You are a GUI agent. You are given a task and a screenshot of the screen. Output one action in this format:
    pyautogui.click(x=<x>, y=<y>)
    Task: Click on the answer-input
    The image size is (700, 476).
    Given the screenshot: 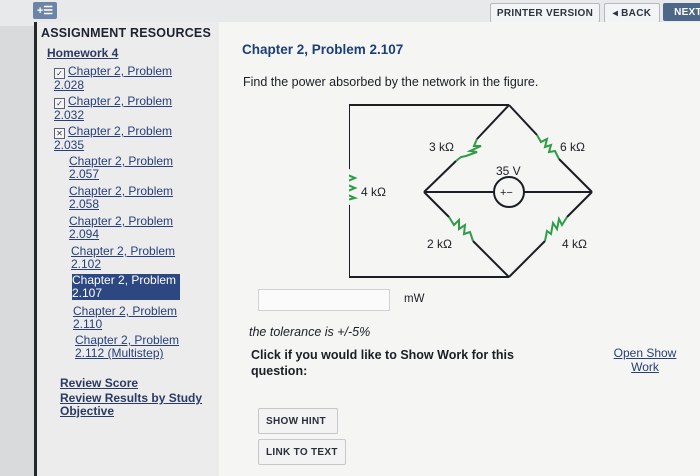 What is the action you would take?
    pyautogui.click(x=324, y=300)
    